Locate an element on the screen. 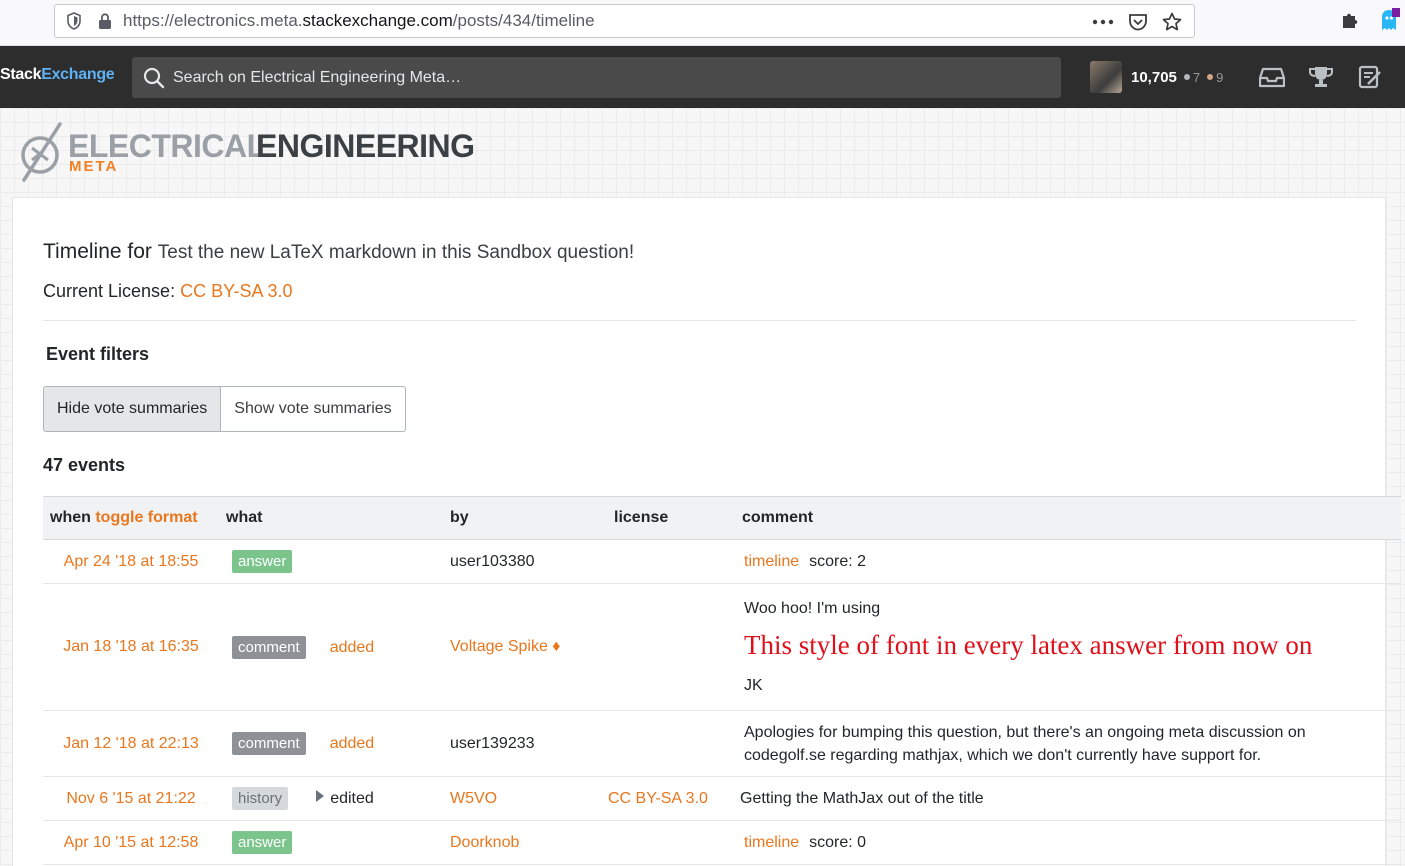 This screenshot has width=1405, height=866. page-actions-icon is located at coordinates (1103, 22).